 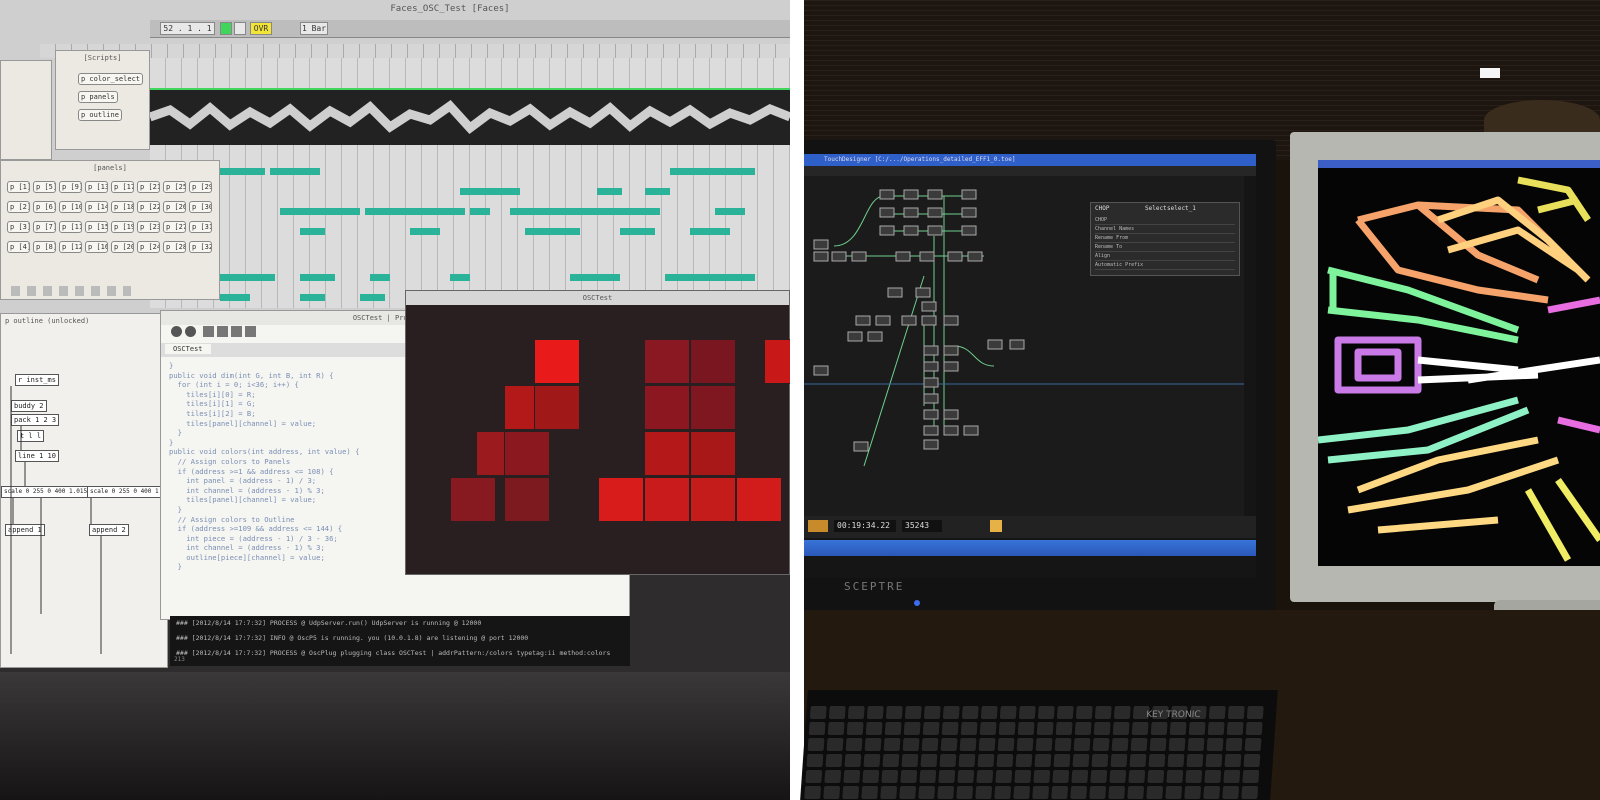 What do you see at coordinates (174, 187) in the screenshot?
I see `panel-button: p [25]` at bounding box center [174, 187].